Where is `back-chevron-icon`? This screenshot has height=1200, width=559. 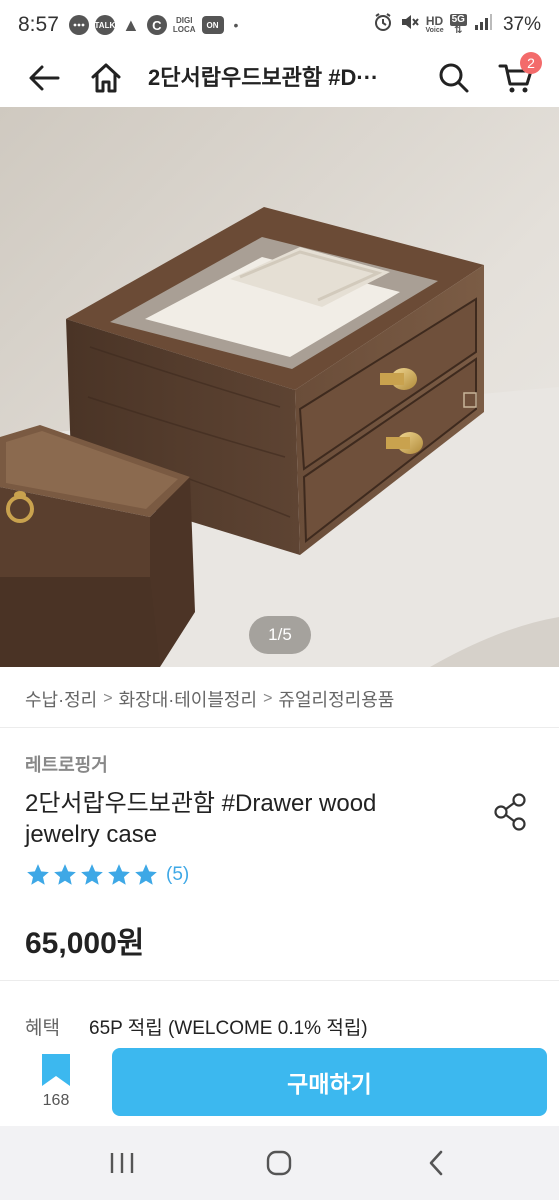 back-chevron-icon is located at coordinates (436, 1163).